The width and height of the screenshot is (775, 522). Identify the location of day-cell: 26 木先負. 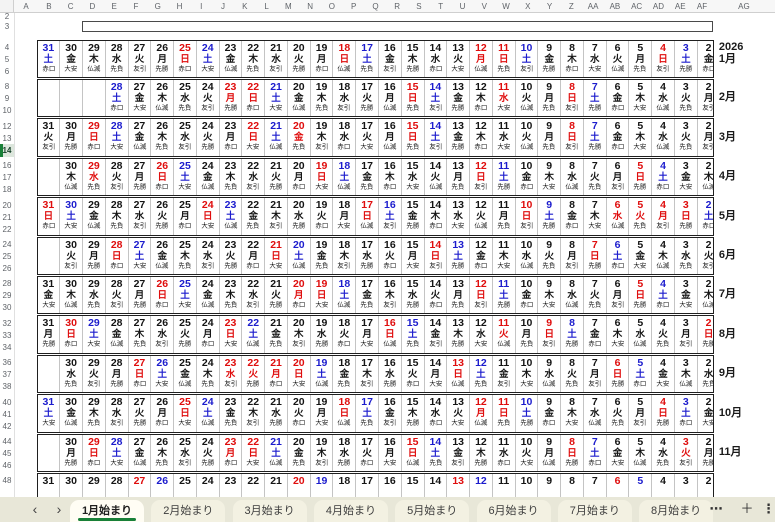
(163, 137).